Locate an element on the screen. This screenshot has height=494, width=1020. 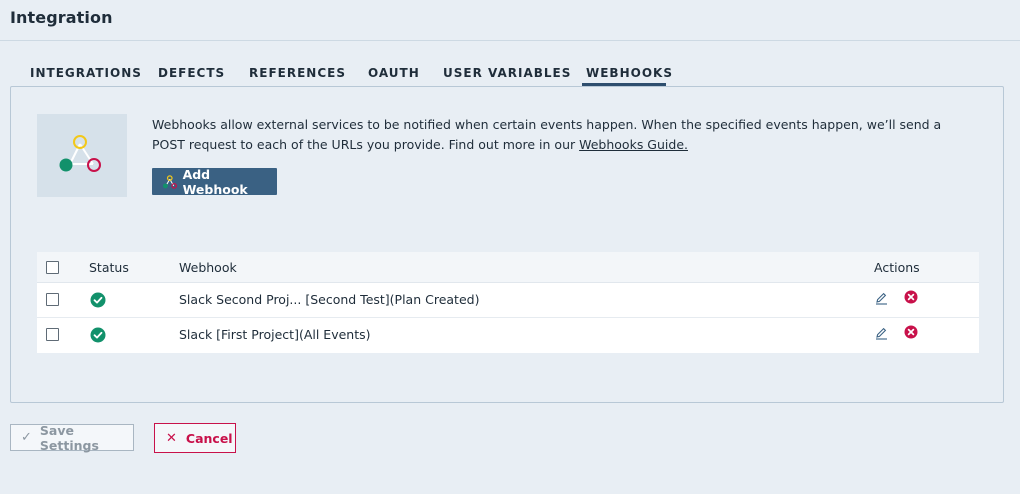
cancel-button: ✕ Cancel is located at coordinates (195, 438).